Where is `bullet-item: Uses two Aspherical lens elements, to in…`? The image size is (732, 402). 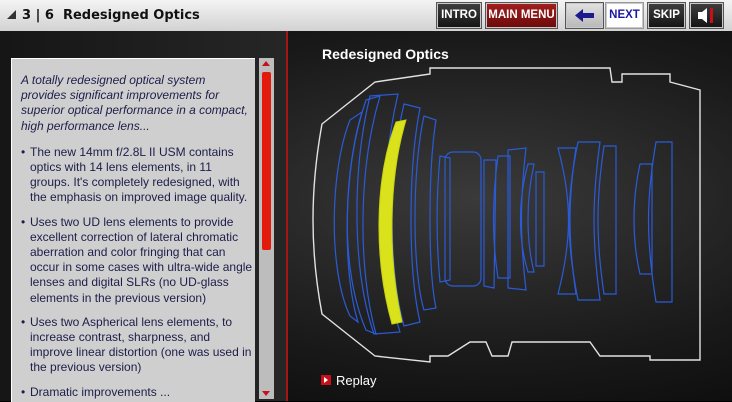 bullet-item: Uses two Aspherical lens elements, to in… is located at coordinates (137, 345).